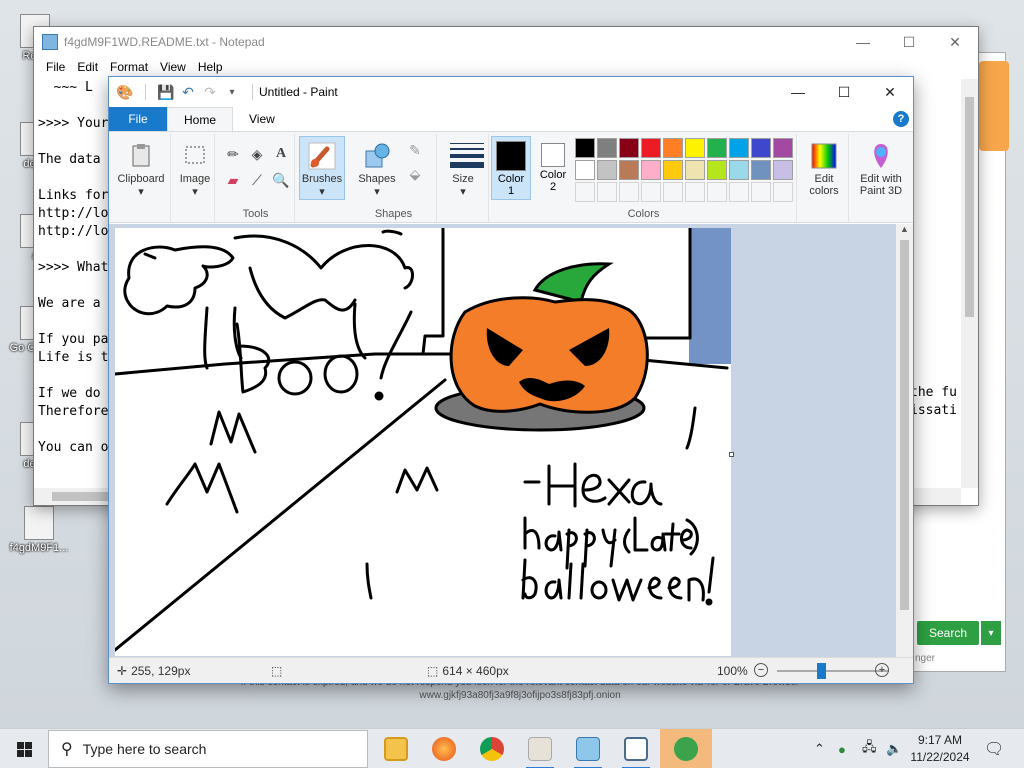  I want to click on fill-icon: ◈, so click(257, 154).